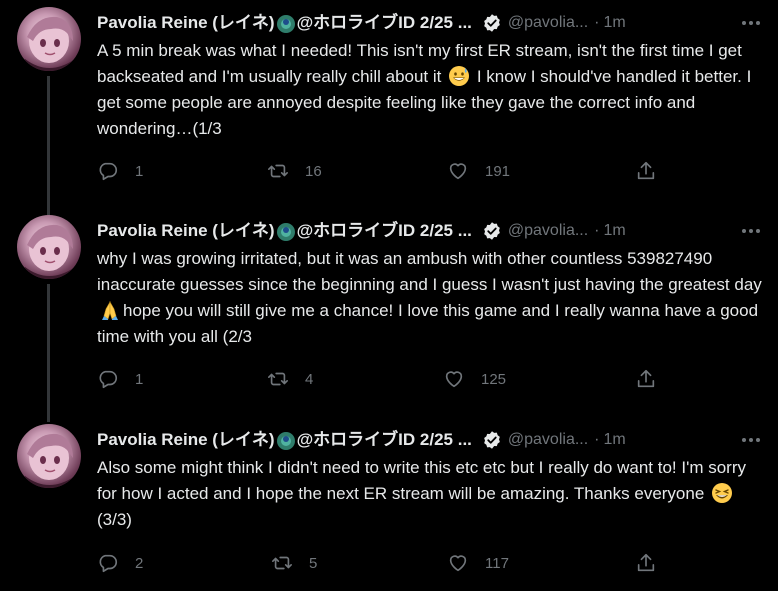  I want to click on retweet-count: 4, so click(309, 379).